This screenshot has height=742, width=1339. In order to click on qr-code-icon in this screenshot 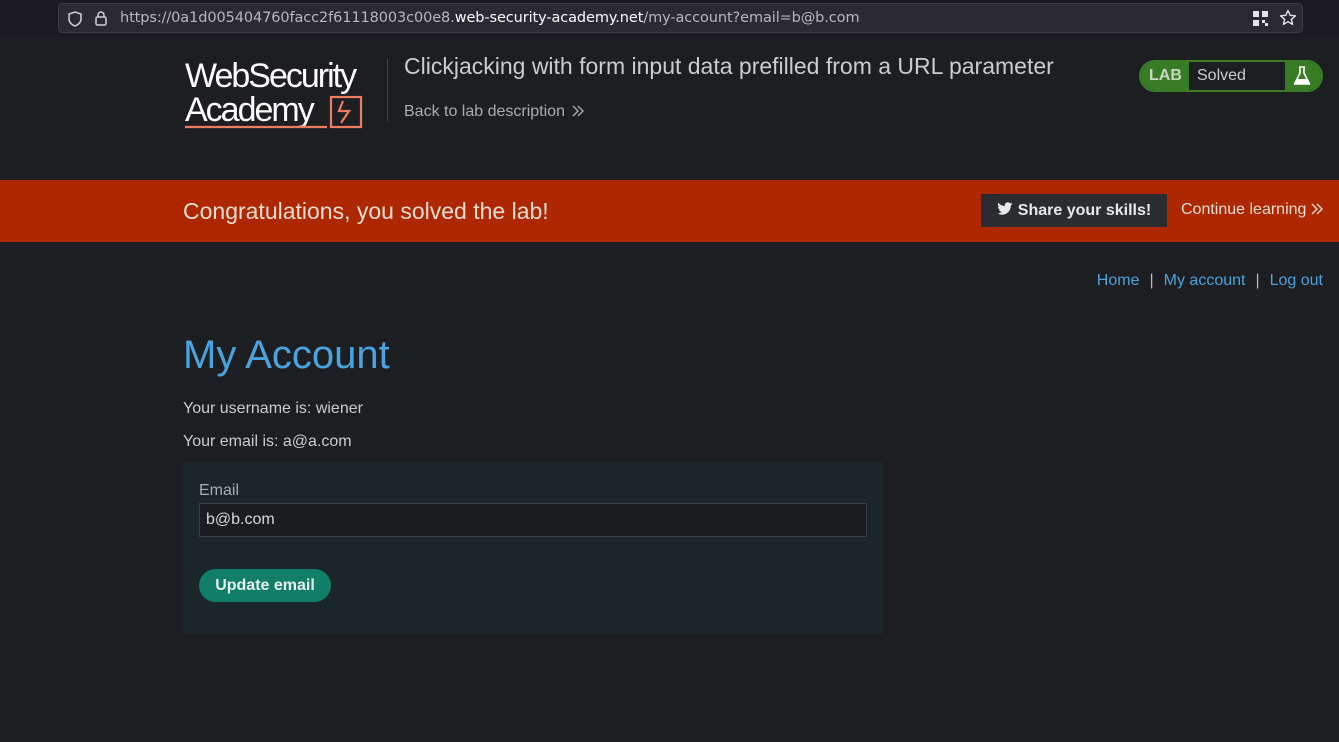, I will do `click(1260, 18)`.